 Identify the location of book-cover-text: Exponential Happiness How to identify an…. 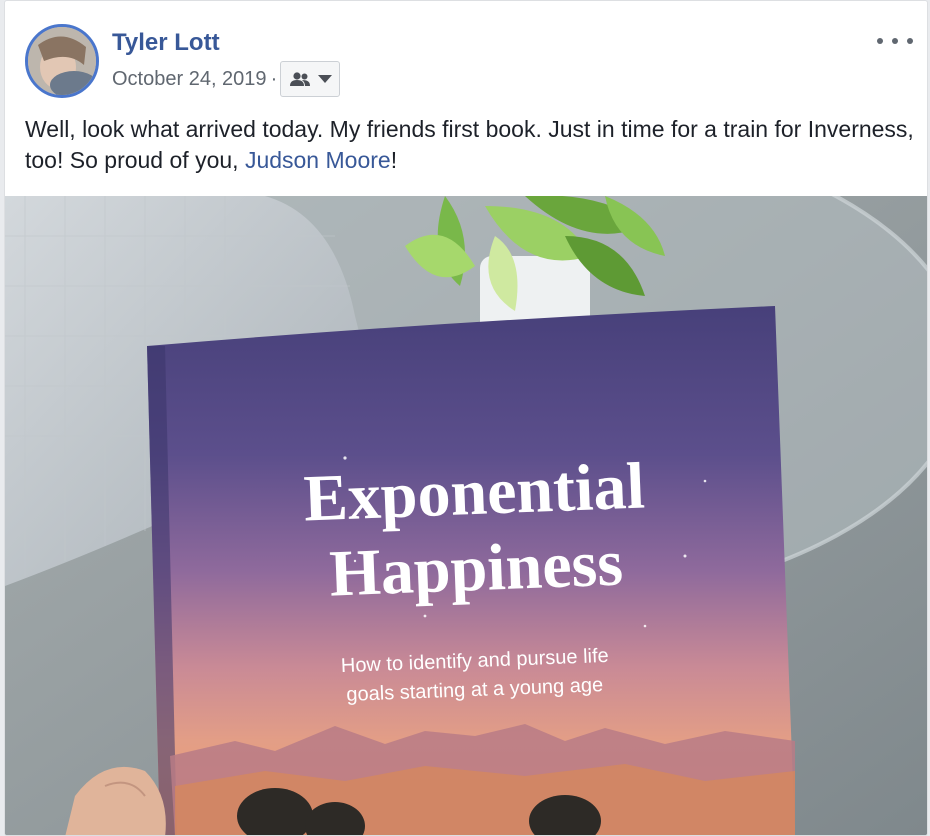
(474, 577).